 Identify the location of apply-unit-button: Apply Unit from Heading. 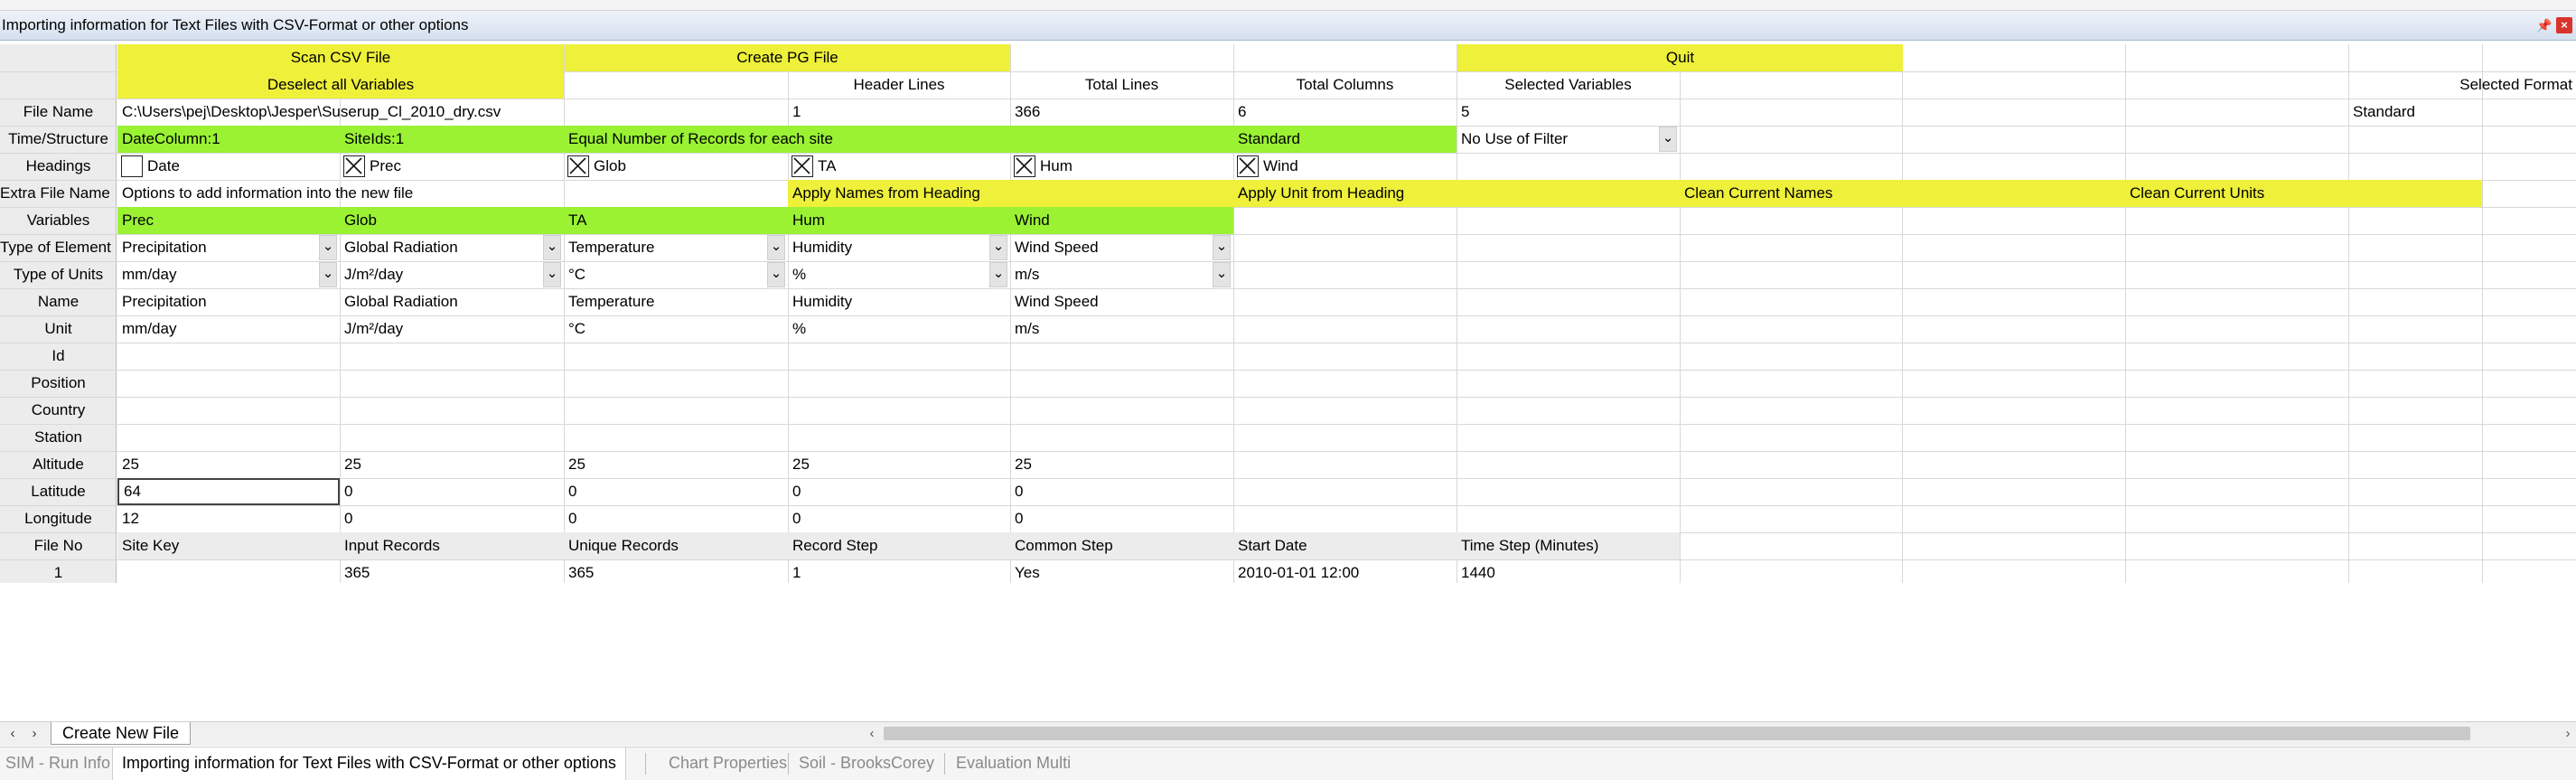
(1456, 193).